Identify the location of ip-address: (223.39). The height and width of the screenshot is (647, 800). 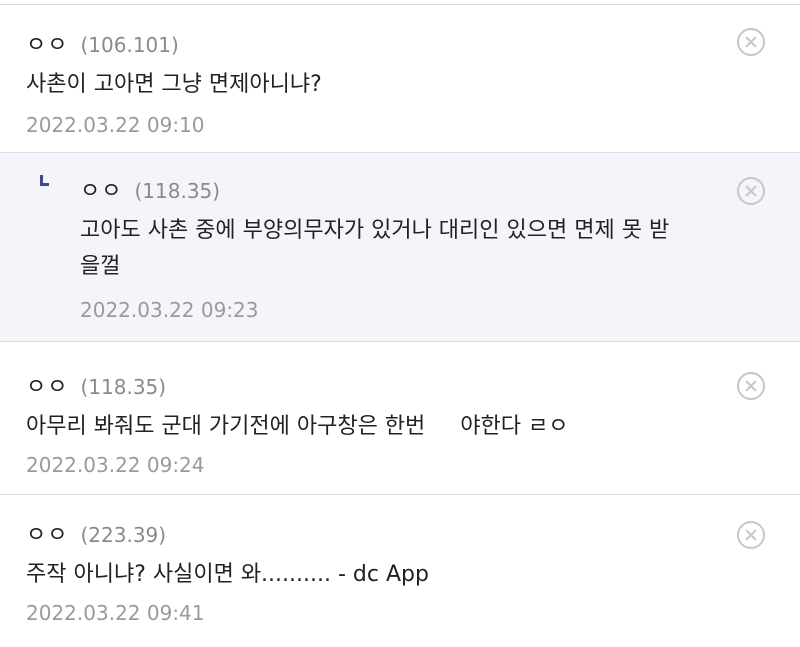
(123, 535).